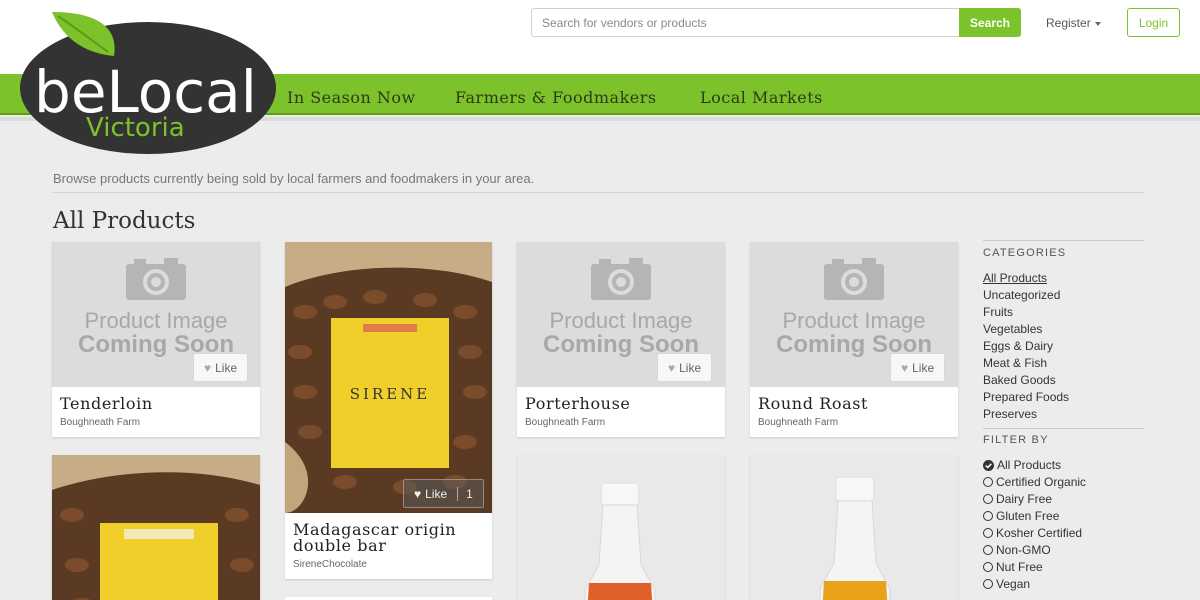 This screenshot has height=600, width=1200. What do you see at coordinates (990, 22) in the screenshot?
I see `search-button: Search` at bounding box center [990, 22].